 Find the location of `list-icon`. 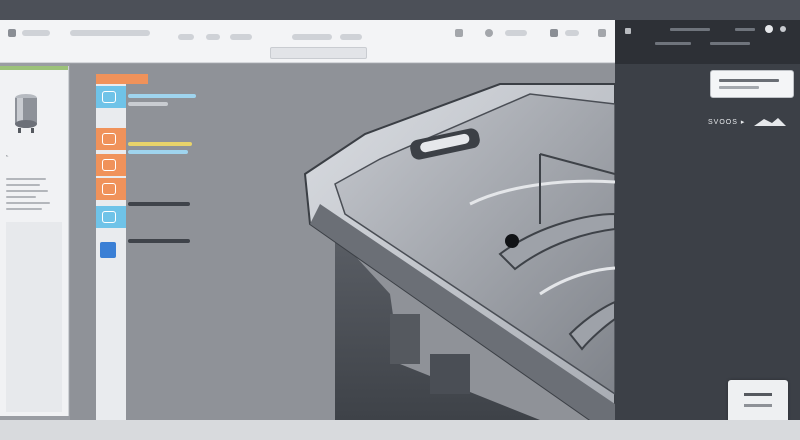

list-icon is located at coordinates (108, 250).